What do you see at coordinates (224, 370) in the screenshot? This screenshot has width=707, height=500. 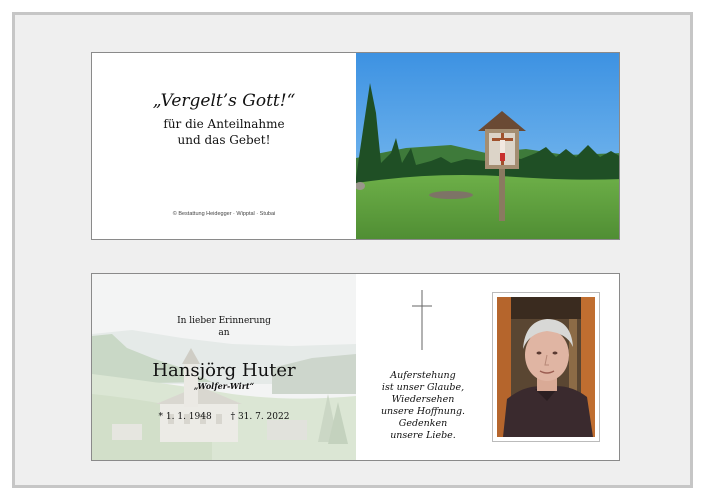 I see `deceased-name: Hansjörg Huter` at bounding box center [224, 370].